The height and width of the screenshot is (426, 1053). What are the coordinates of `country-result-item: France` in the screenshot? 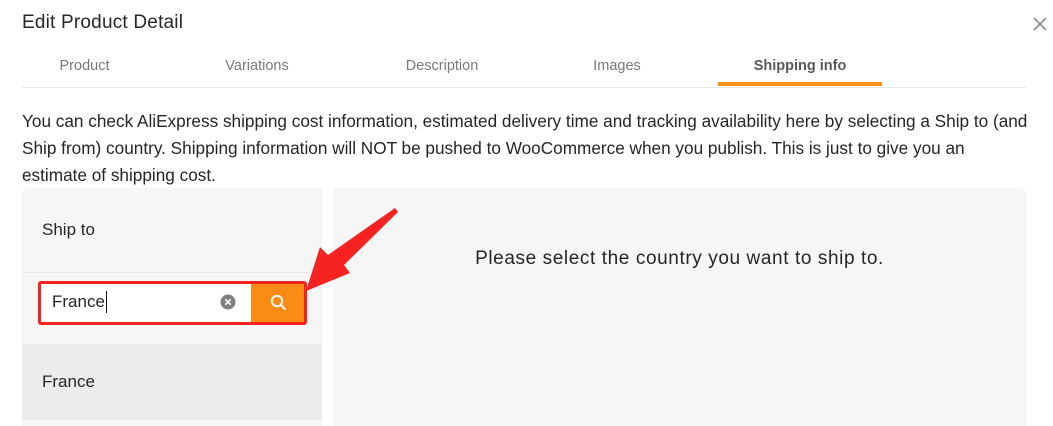 It's located at (172, 382).